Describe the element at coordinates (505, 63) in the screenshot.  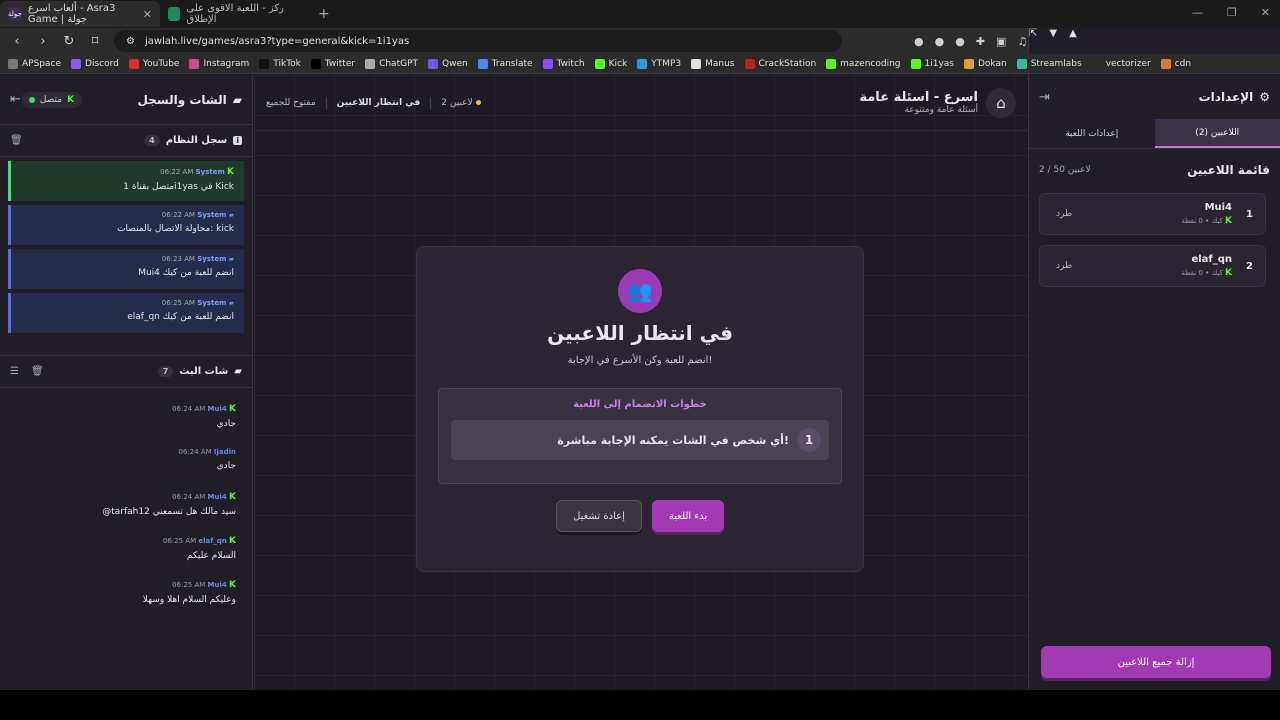
I see `bookmark-item: Translate` at that location.